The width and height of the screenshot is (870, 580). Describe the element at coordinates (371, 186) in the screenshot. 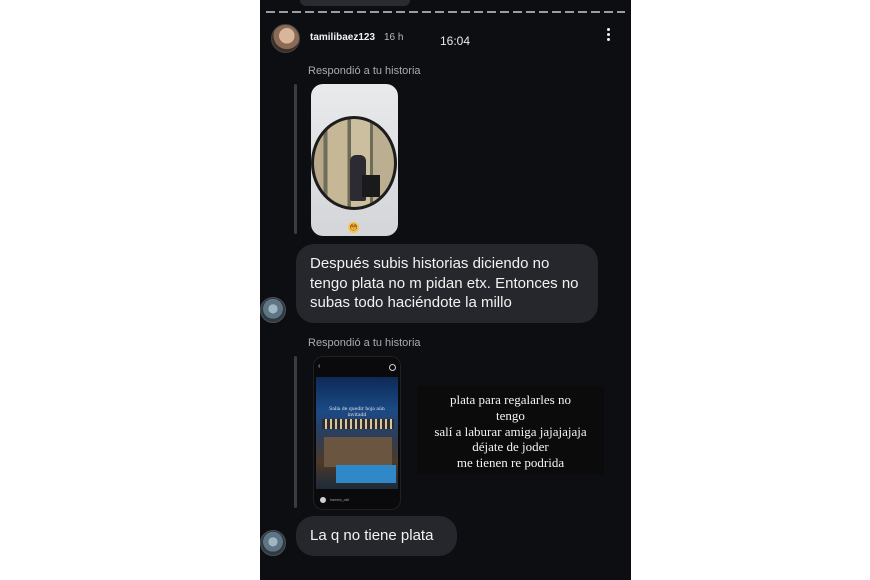

I see `chair-shape` at that location.